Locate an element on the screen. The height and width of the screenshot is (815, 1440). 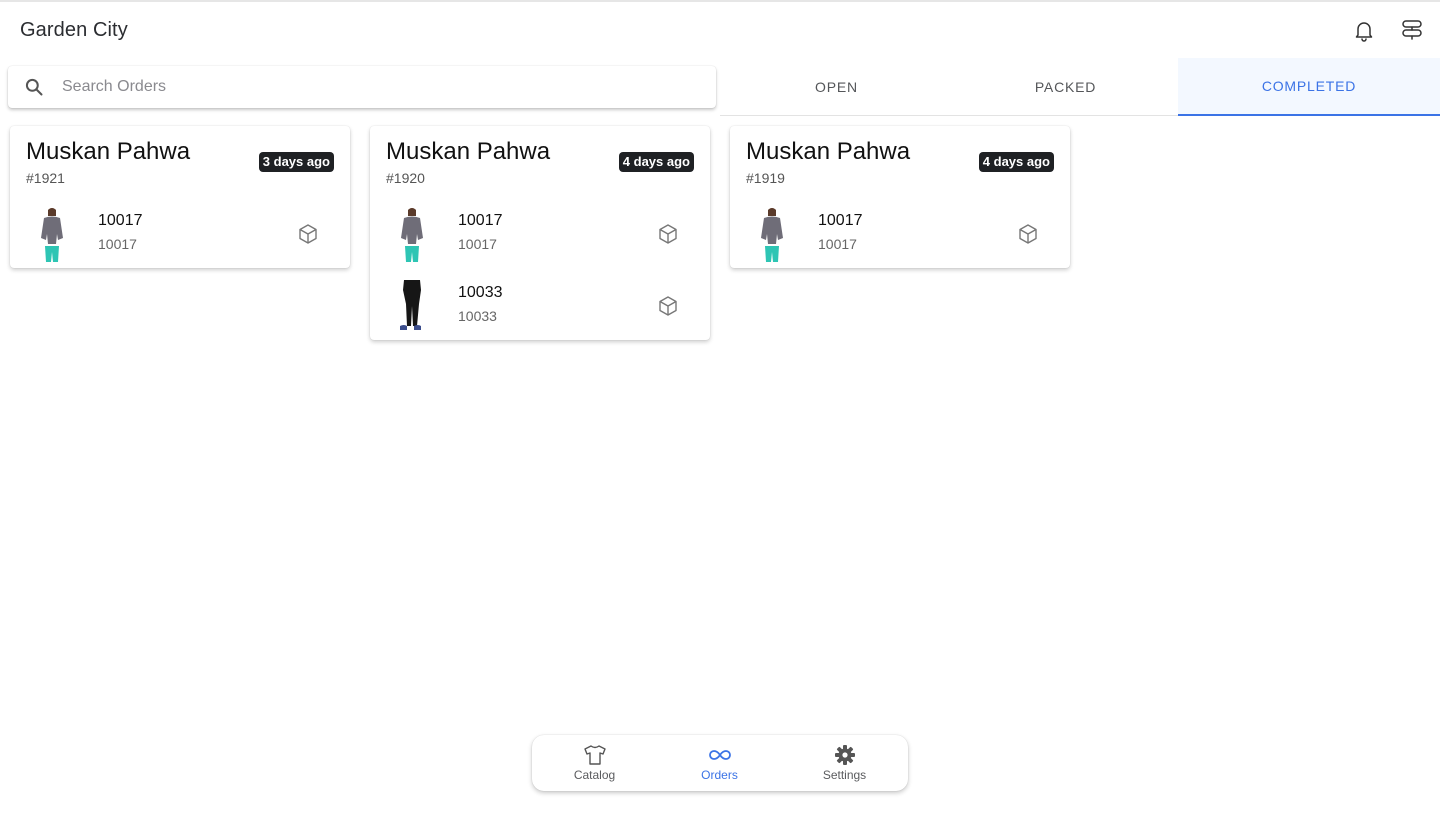
order-card-header: Muskan Pahwa #1919 4 days ago is located at coordinates (900, 161).